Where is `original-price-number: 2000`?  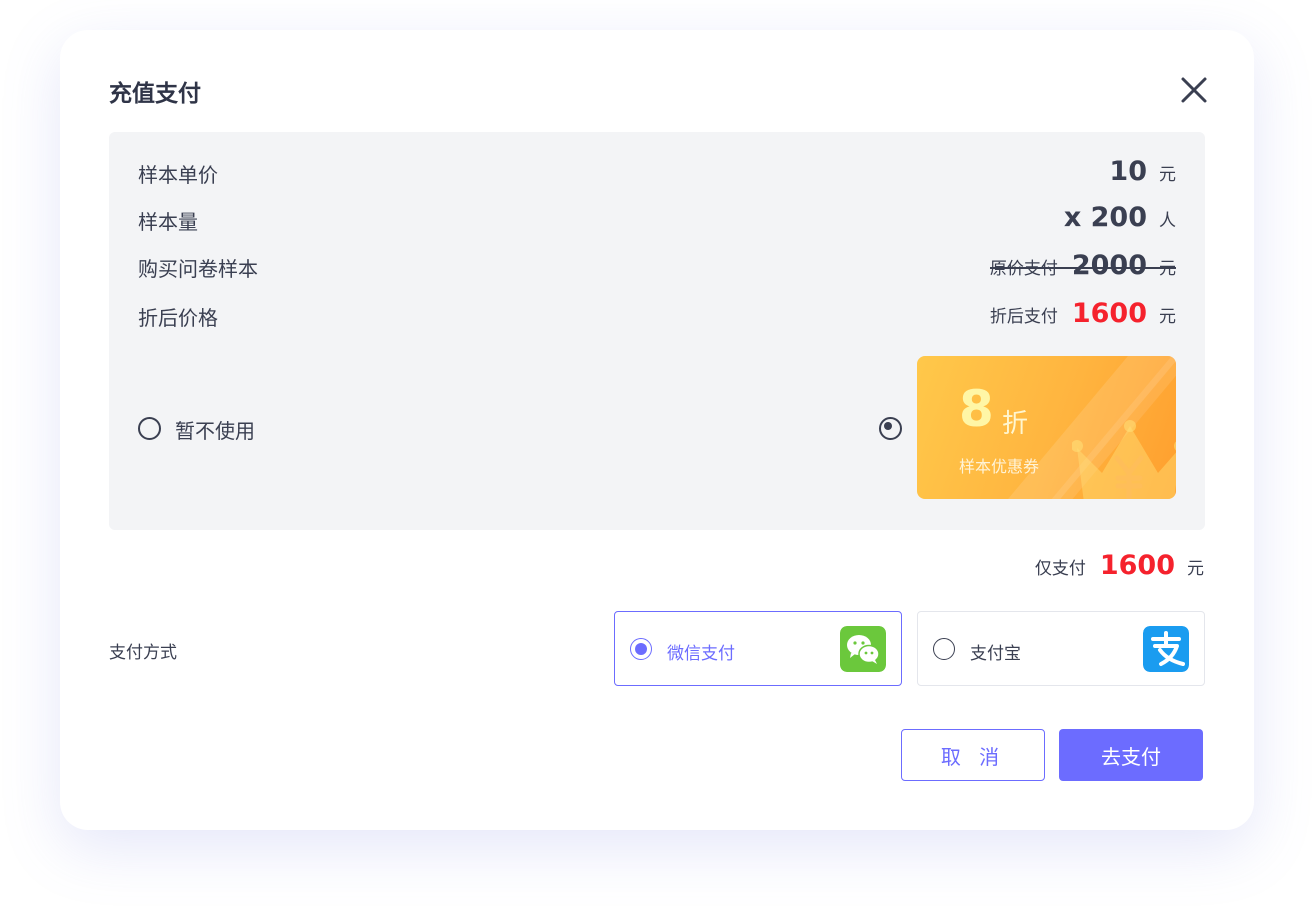
original-price-number: 2000 is located at coordinates (1109, 265).